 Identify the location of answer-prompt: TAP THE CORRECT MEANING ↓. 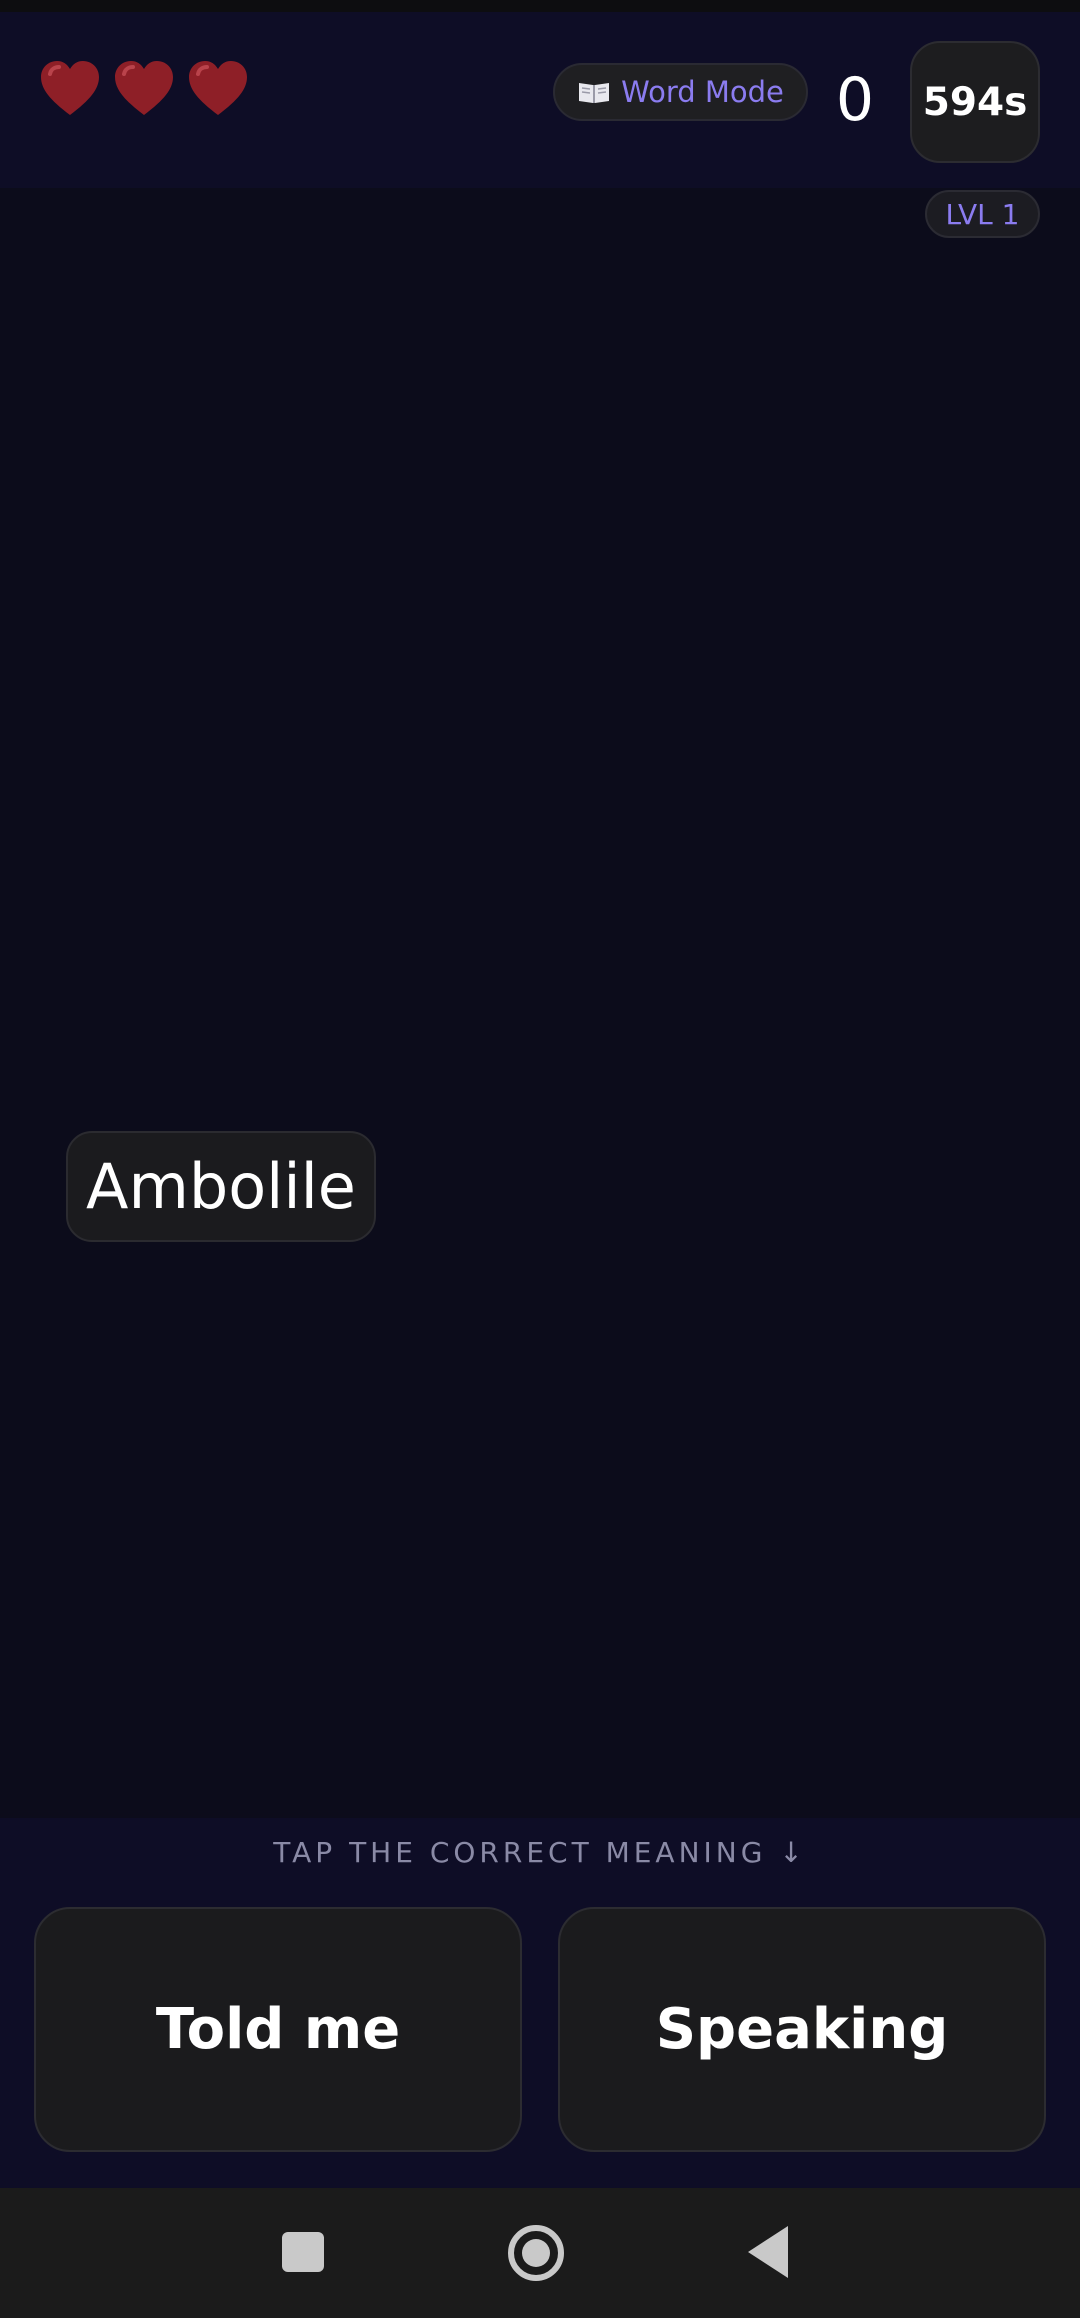
(540, 1852).